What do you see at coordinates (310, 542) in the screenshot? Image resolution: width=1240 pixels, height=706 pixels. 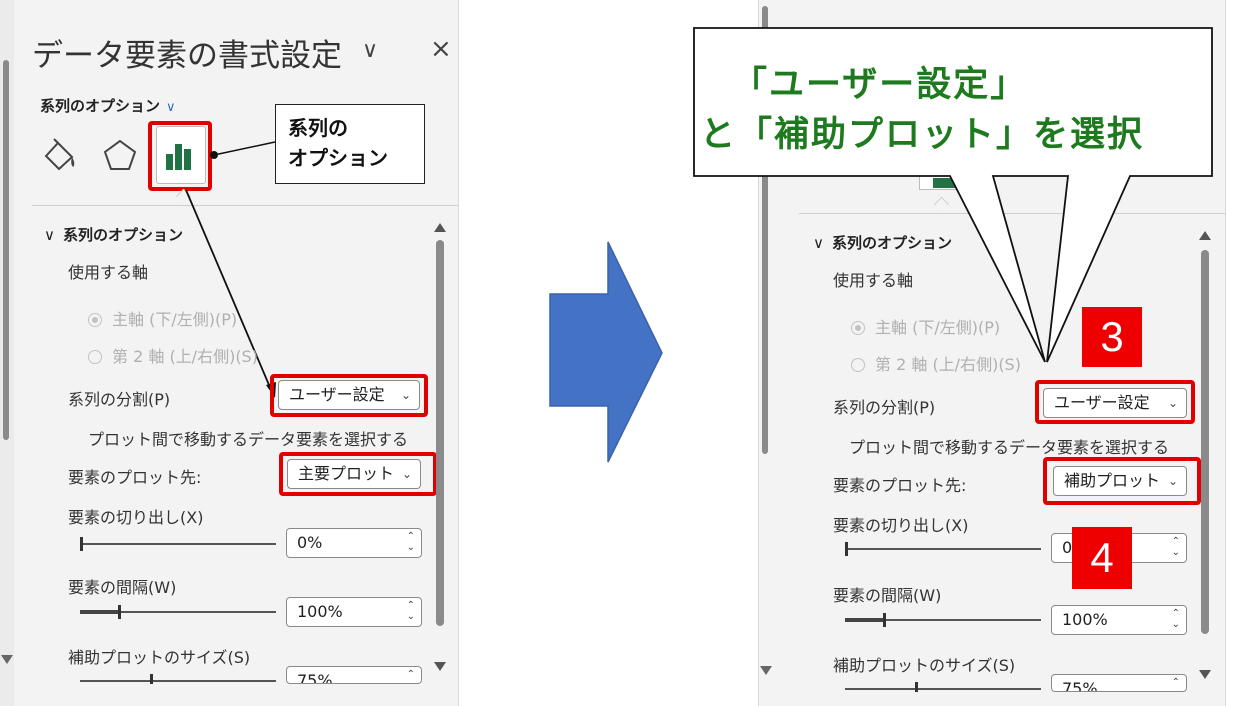 I see `explosion-value: 0%` at bounding box center [310, 542].